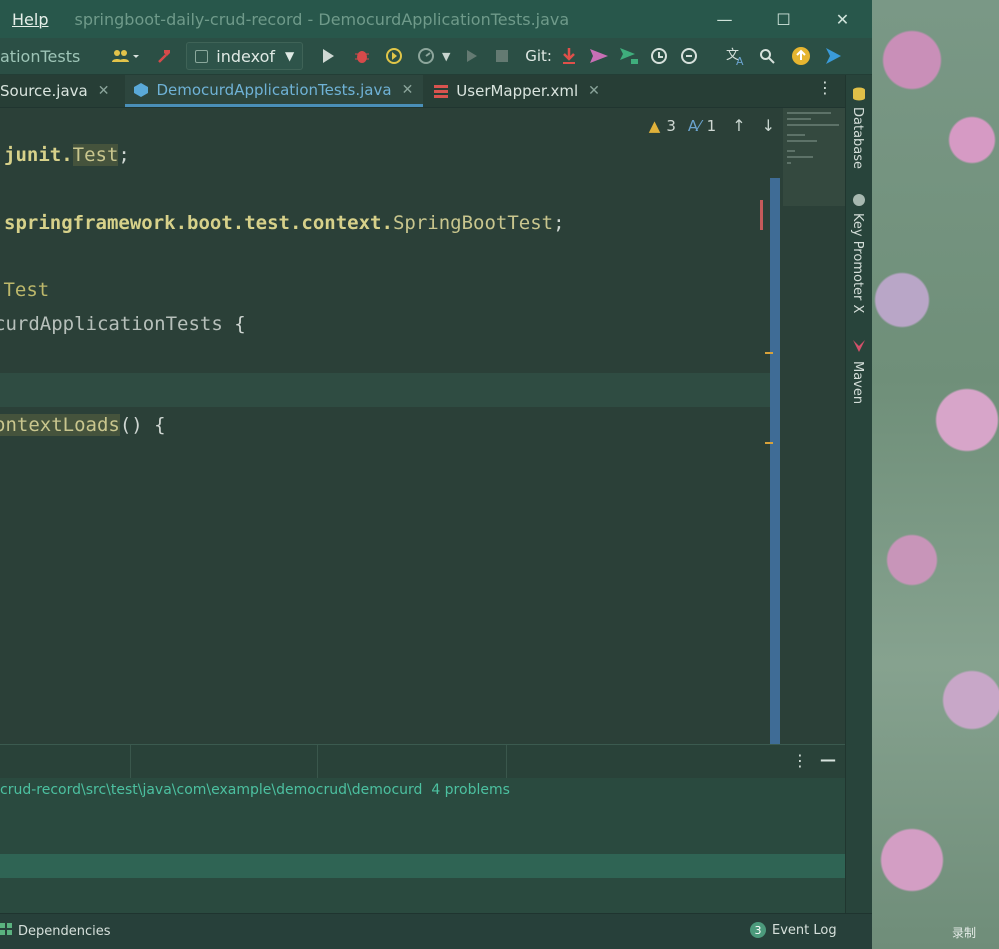 This screenshot has height=949, width=999. I want to click on git-update-icon, so click(569, 56).